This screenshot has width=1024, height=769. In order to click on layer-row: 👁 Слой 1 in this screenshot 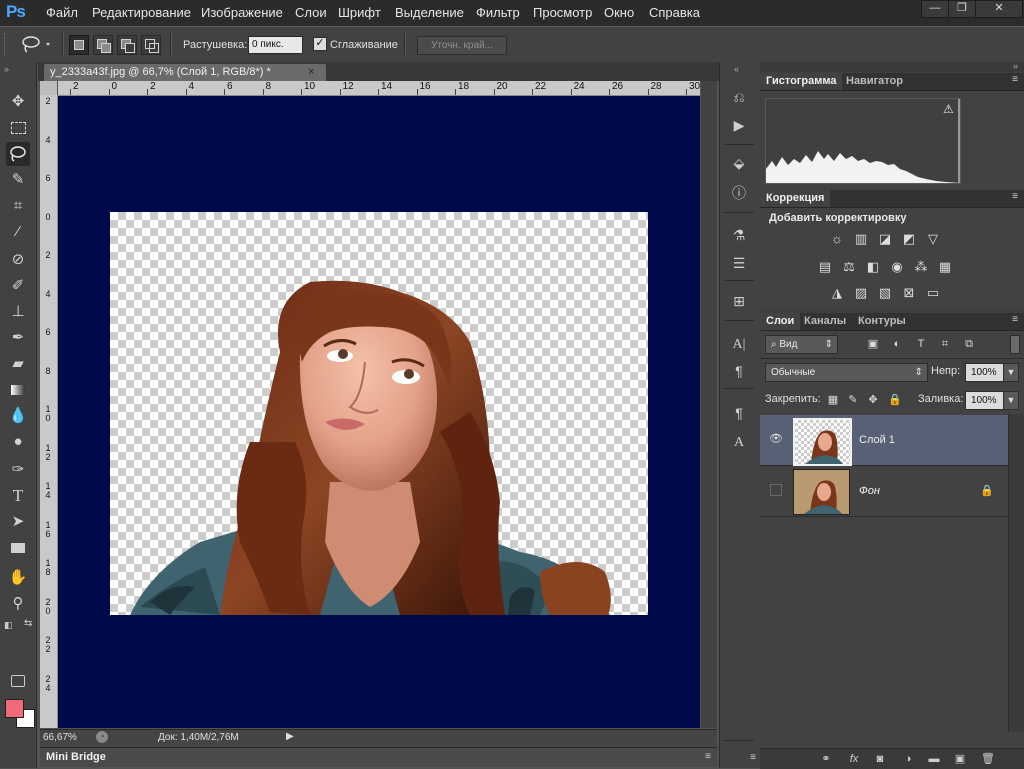, I will do `click(884, 440)`.